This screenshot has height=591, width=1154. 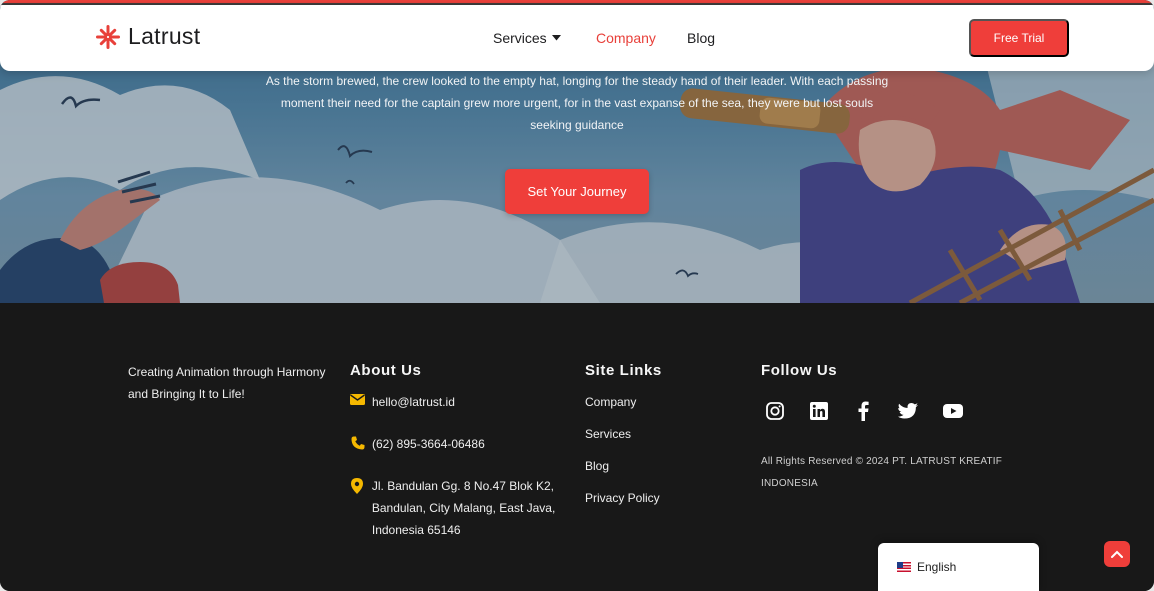 I want to click on nav-services: Services, so click(x=527, y=38).